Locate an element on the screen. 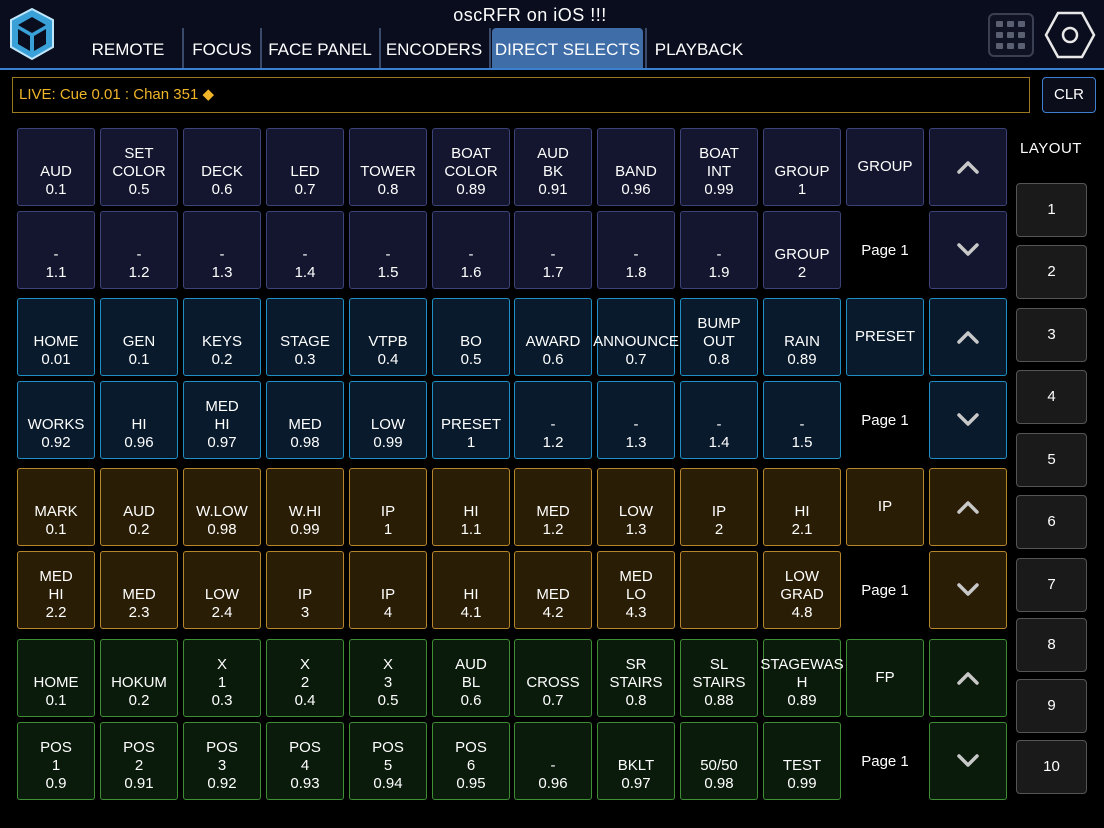 Image resolution: width=1104 pixels, height=828 pixels. direct-select-button: TEST 0.99 is located at coordinates (802, 761).